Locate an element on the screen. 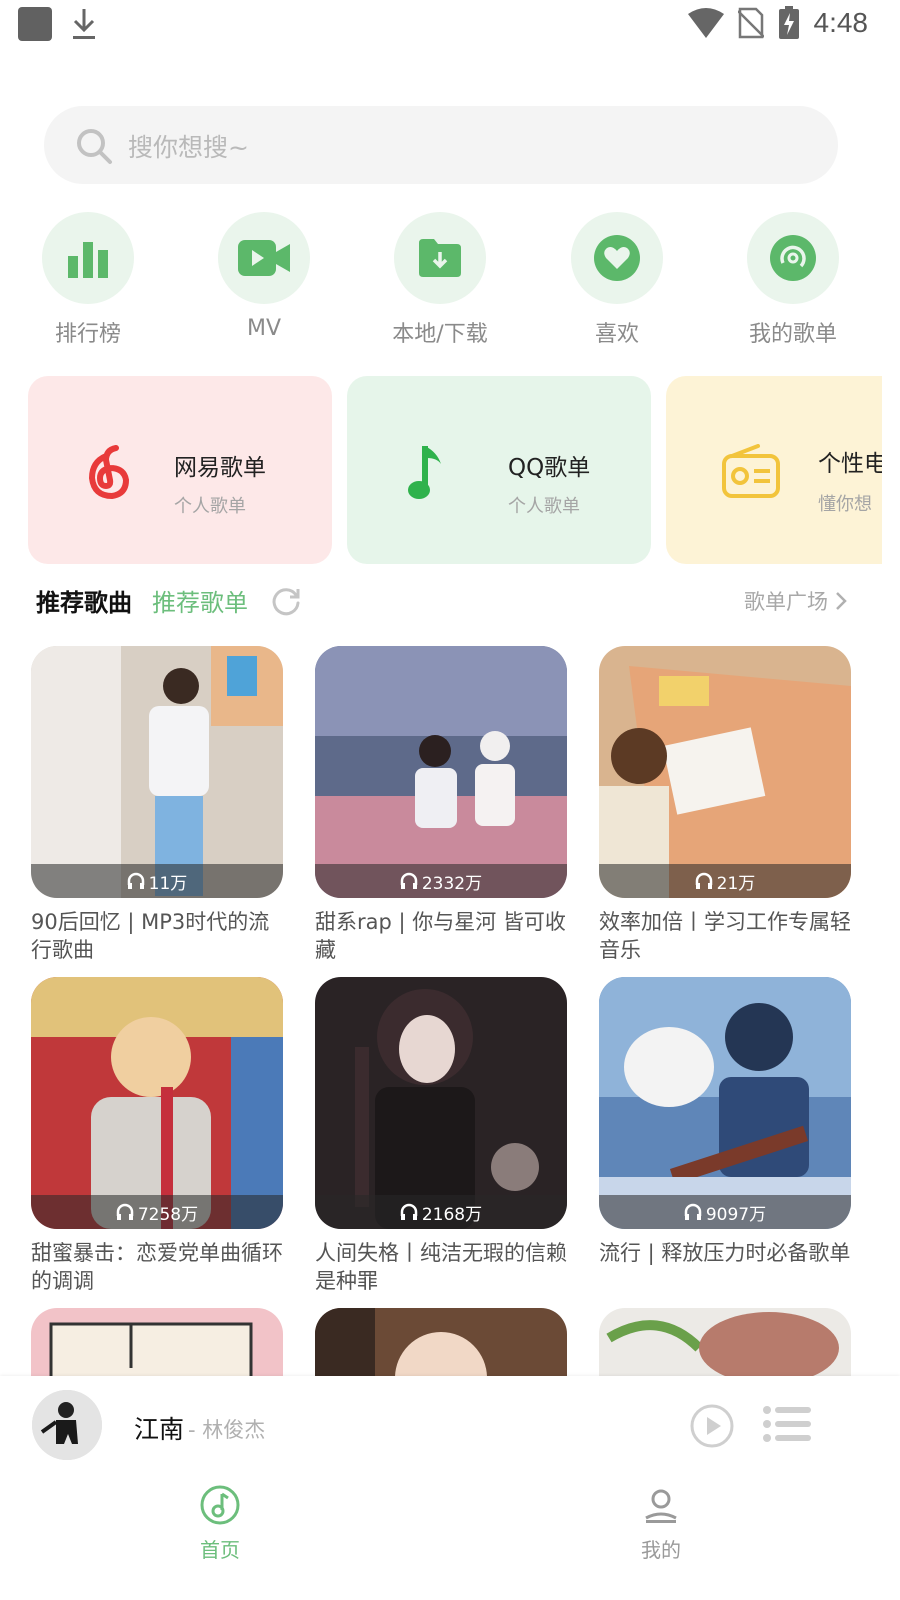 This screenshot has width=900, height=1600. netease-icon is located at coordinates (109, 472).